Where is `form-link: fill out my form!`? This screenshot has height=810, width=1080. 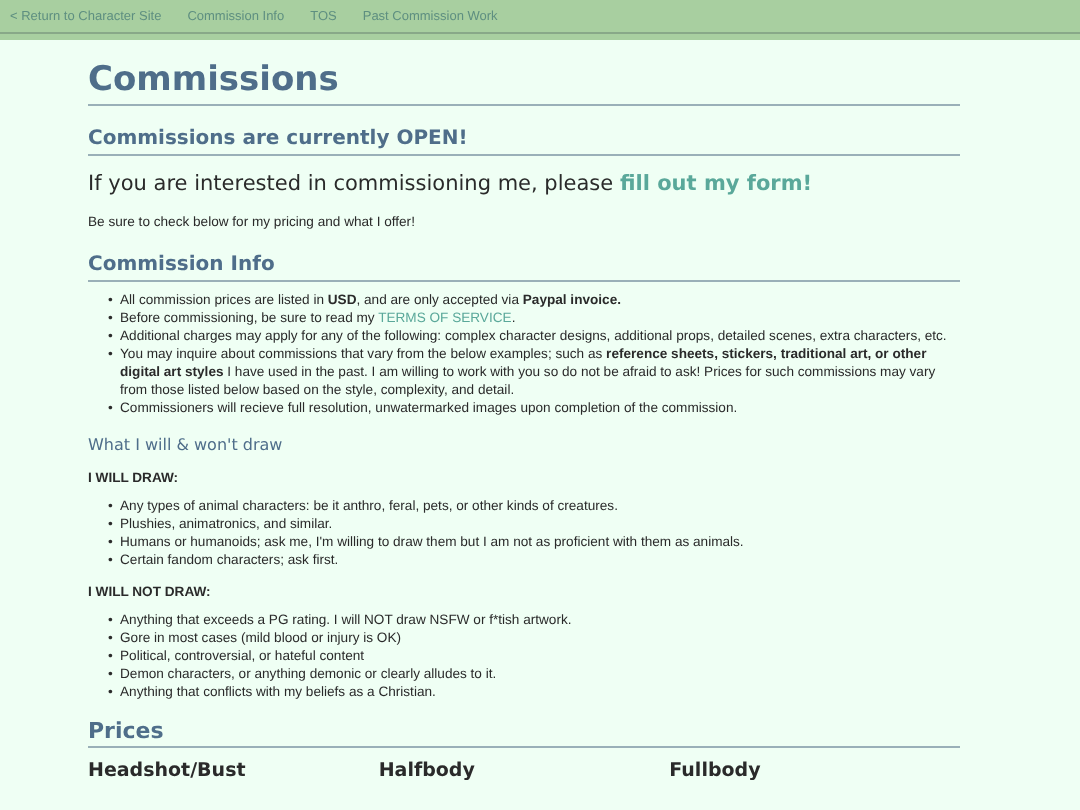
form-link: fill out my form! is located at coordinates (716, 184).